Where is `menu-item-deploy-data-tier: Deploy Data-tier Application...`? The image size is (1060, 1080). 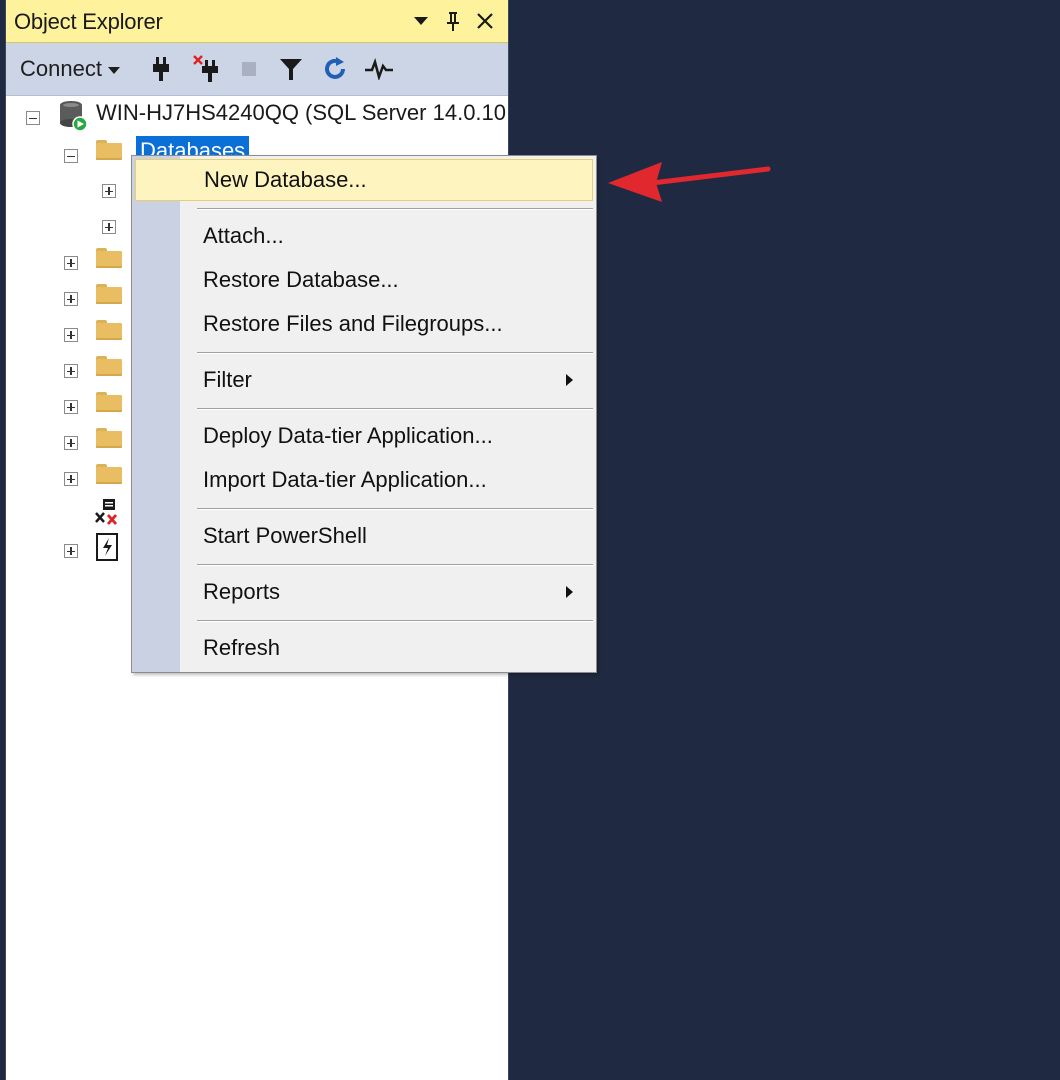
menu-item-deploy-data-tier: Deploy Data-tier Application... is located at coordinates (364, 436).